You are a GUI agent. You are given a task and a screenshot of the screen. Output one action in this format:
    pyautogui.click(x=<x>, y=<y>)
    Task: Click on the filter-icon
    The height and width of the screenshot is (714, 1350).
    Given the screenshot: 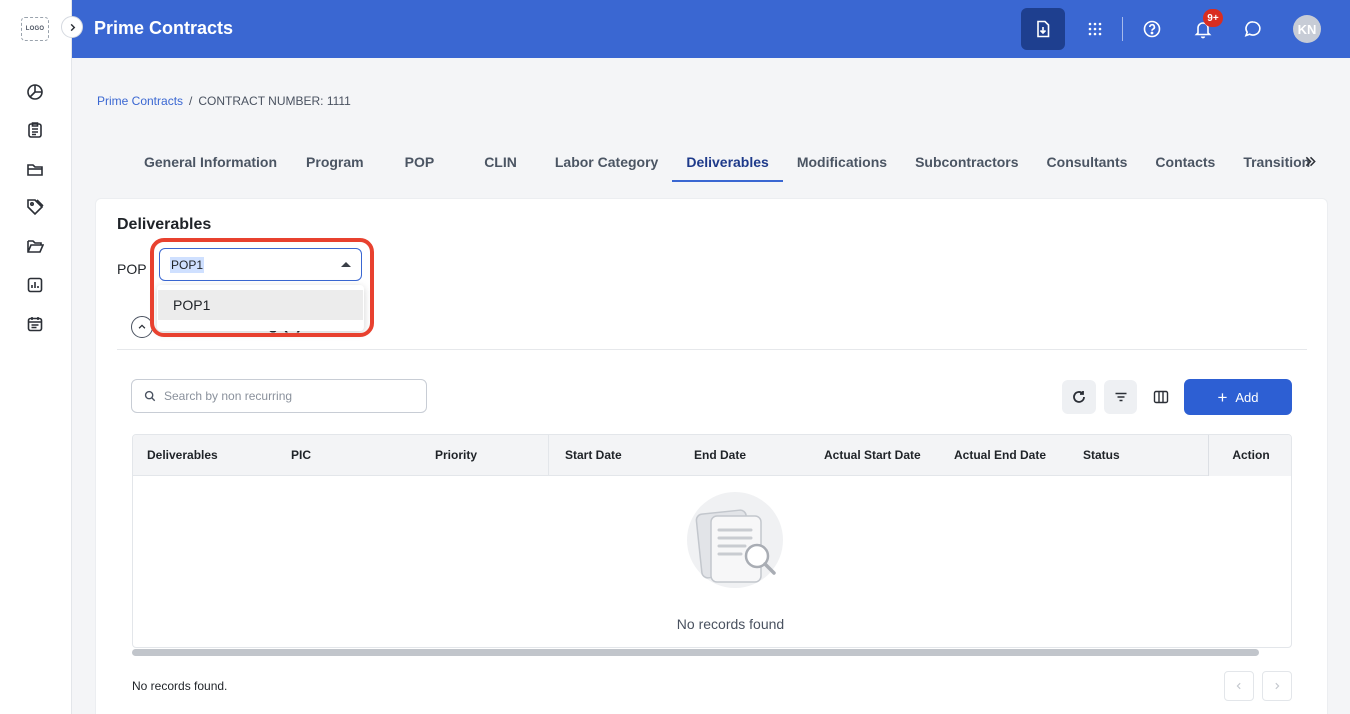 What is the action you would take?
    pyautogui.click(x=1120, y=397)
    